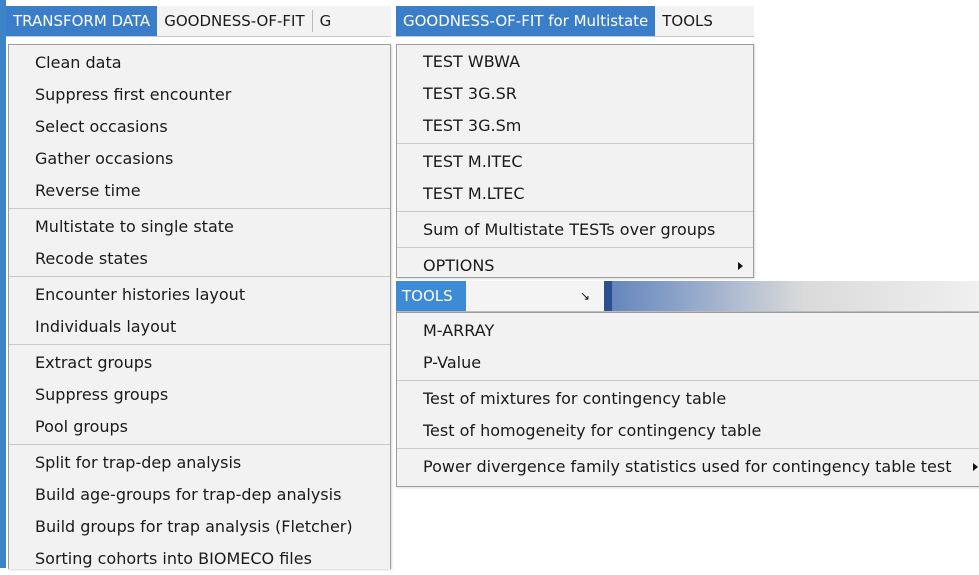 Image resolution: width=979 pixels, height=575 pixels. Describe the element at coordinates (82, 21) in the screenshot. I see `menu-transform-data: TRANSFORM DATA` at that location.